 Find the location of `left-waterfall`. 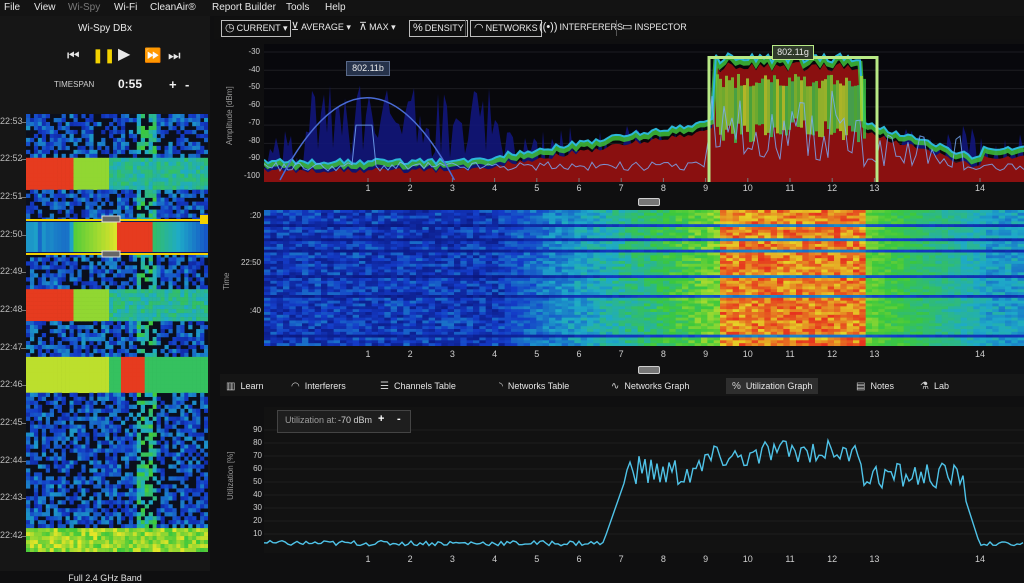

left-waterfall is located at coordinates (117, 333).